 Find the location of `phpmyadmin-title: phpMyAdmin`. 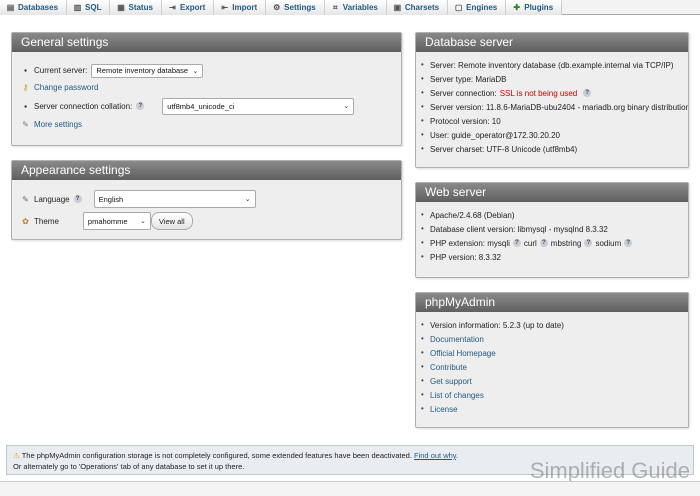

phpmyadmin-title: phpMyAdmin is located at coordinates (552, 302).